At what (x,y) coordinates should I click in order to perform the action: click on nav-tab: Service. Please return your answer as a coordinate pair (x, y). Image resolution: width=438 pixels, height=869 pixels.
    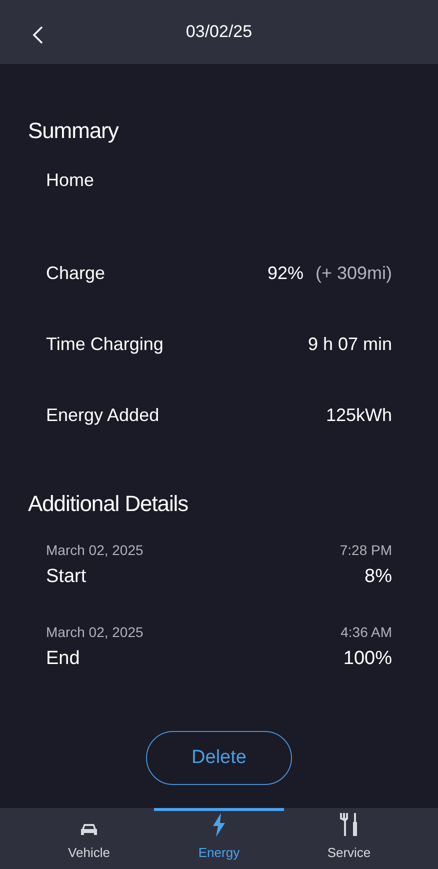
    Looking at the image, I should click on (349, 838).